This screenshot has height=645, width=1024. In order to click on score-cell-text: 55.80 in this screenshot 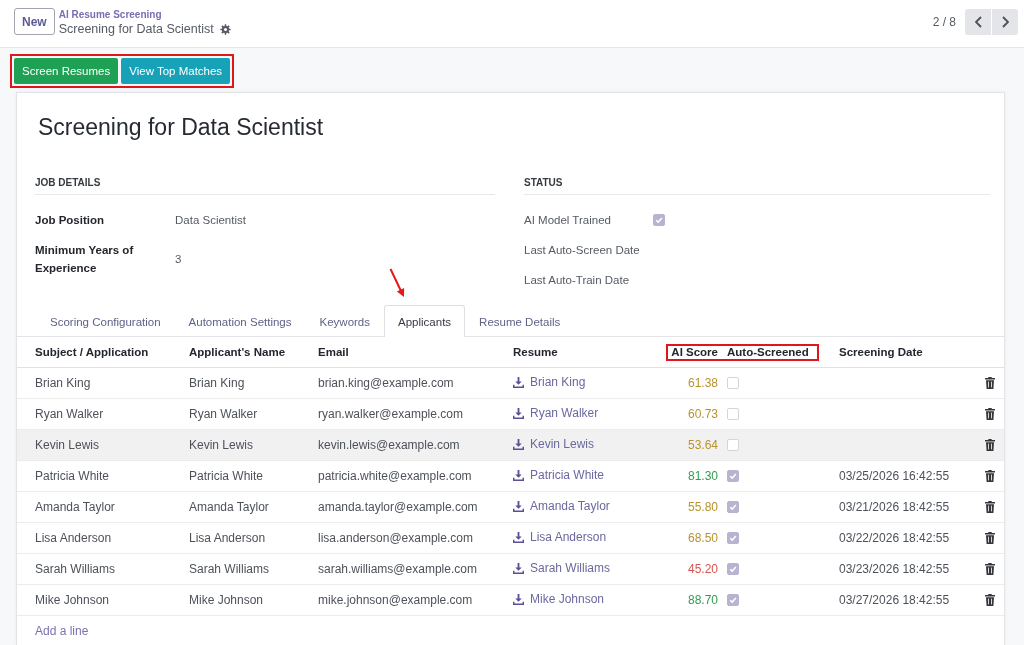, I will do `click(702, 507)`.